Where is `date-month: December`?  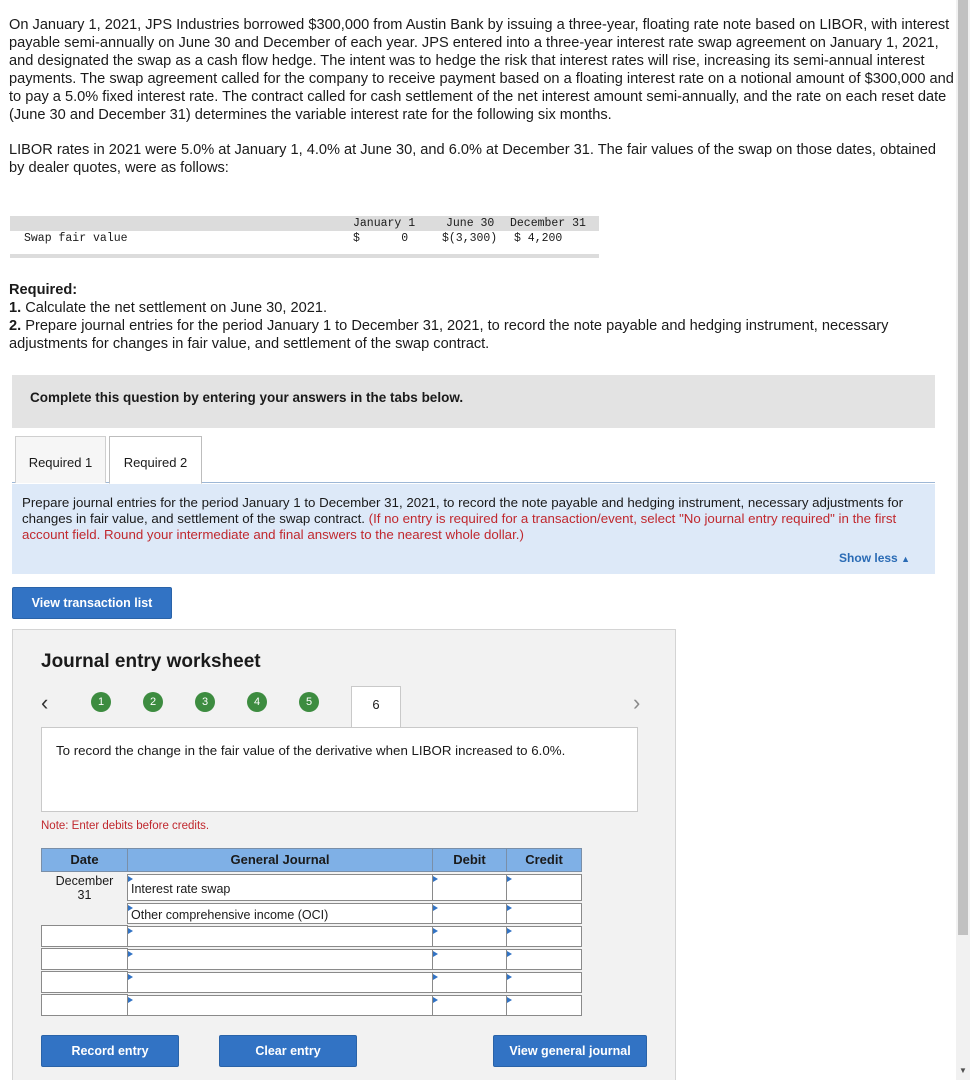 date-month: December is located at coordinates (84, 881).